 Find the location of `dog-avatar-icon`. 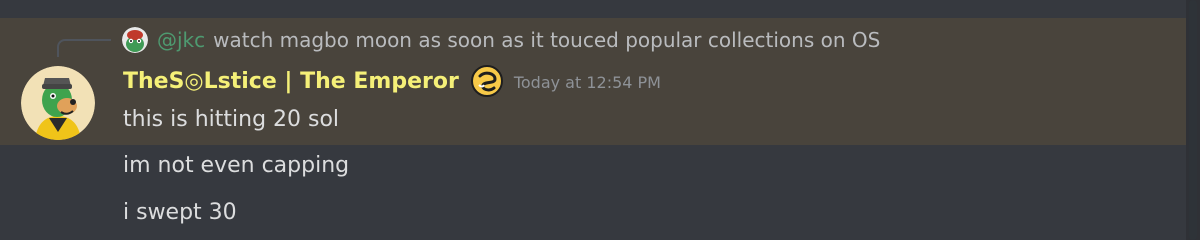

dog-avatar-icon is located at coordinates (58, 103).